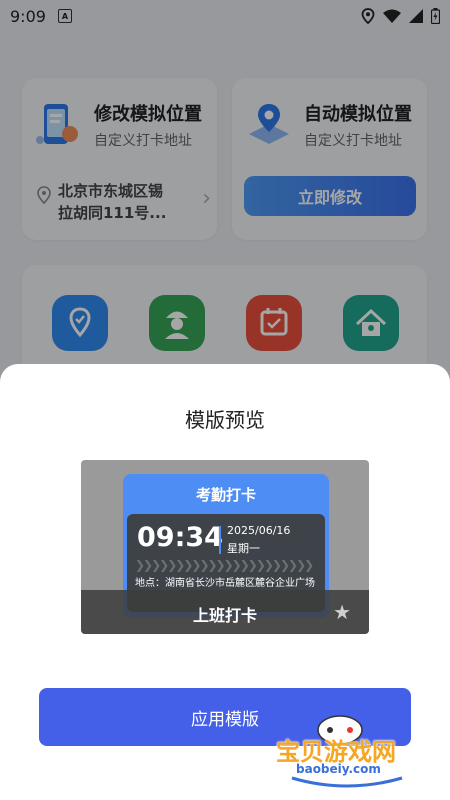 The height and width of the screenshot is (800, 450). What do you see at coordinates (347, 748) in the screenshot?
I see `watermark: 宝贝游戏网 baobeiy.com` at bounding box center [347, 748].